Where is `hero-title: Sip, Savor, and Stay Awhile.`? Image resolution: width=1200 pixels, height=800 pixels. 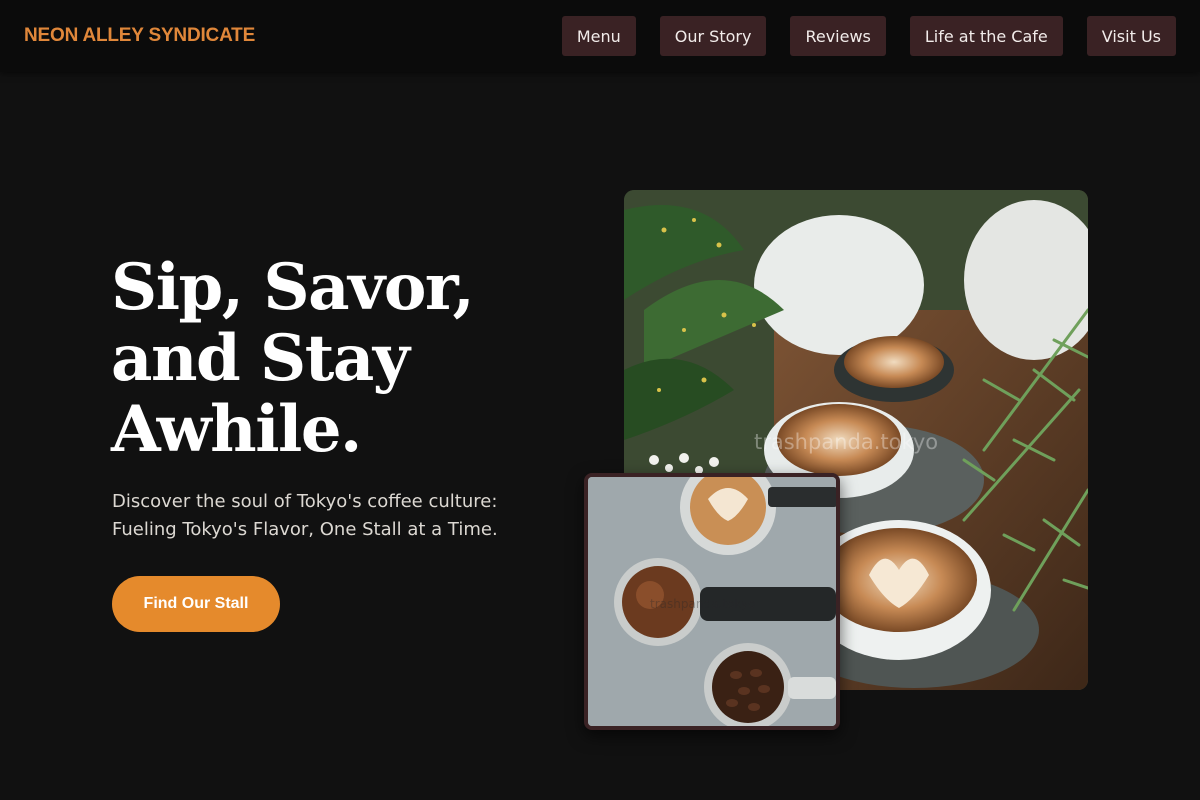 hero-title: Sip, Savor, and Stay Awhile. is located at coordinates (293, 358).